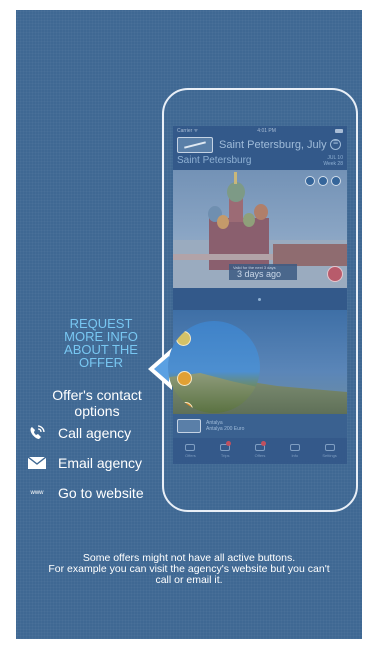  Describe the element at coordinates (214, 367) in the screenshot. I see `magnifier-bubble` at that location.